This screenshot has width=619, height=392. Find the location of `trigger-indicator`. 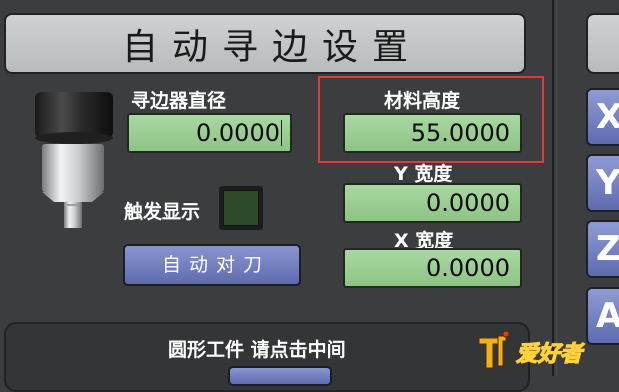

trigger-indicator is located at coordinates (241, 208).